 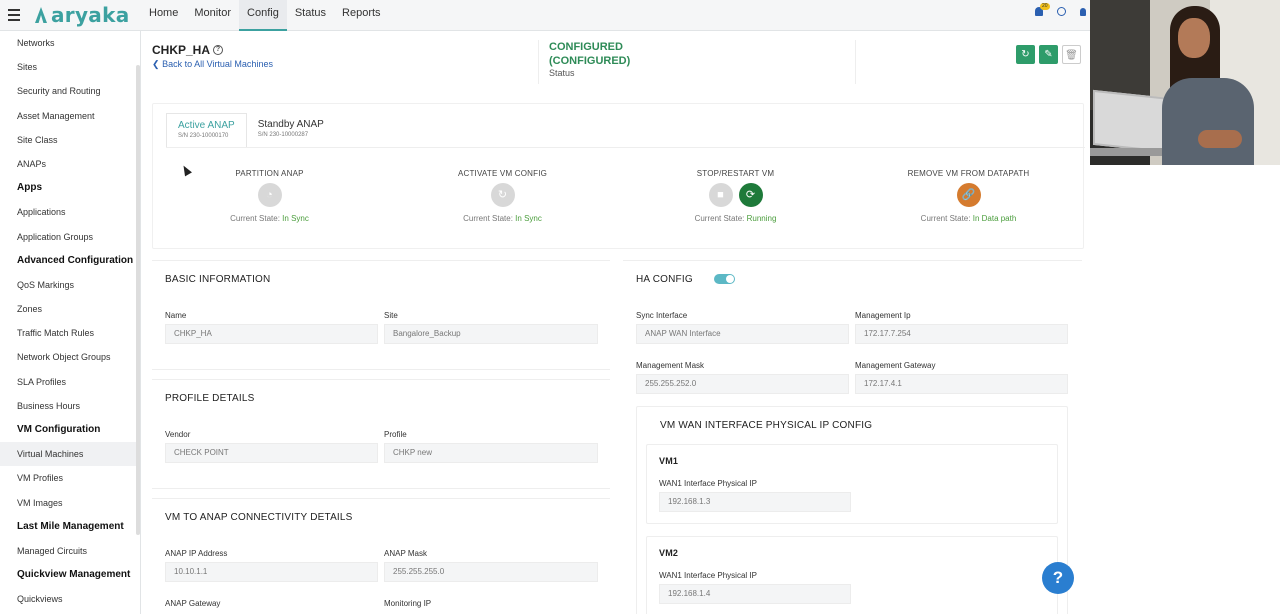 I want to click on ha-config-toggle, so click(x=724, y=279).